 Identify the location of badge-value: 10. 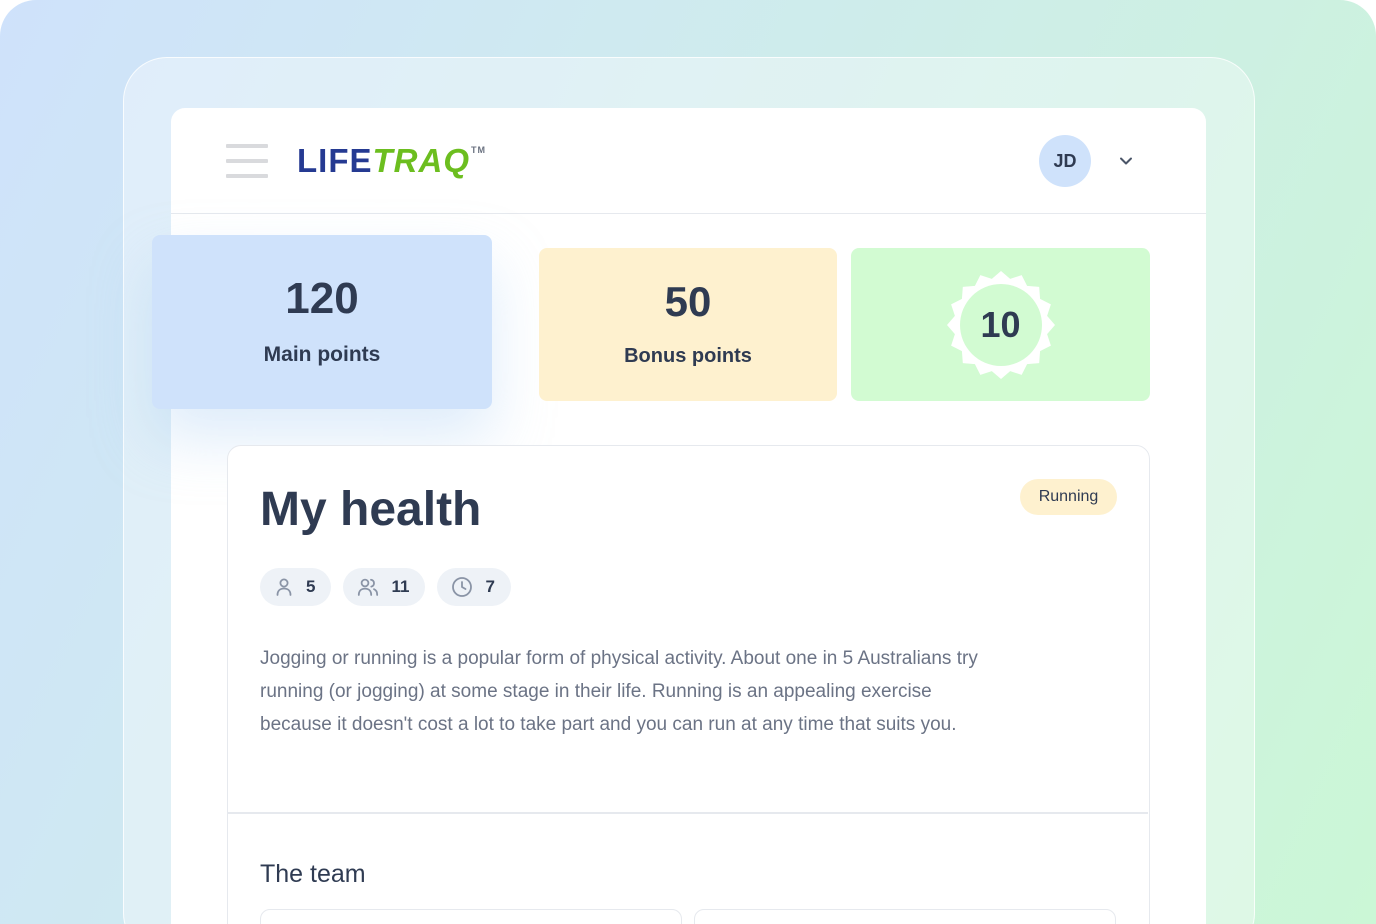
(1000, 324).